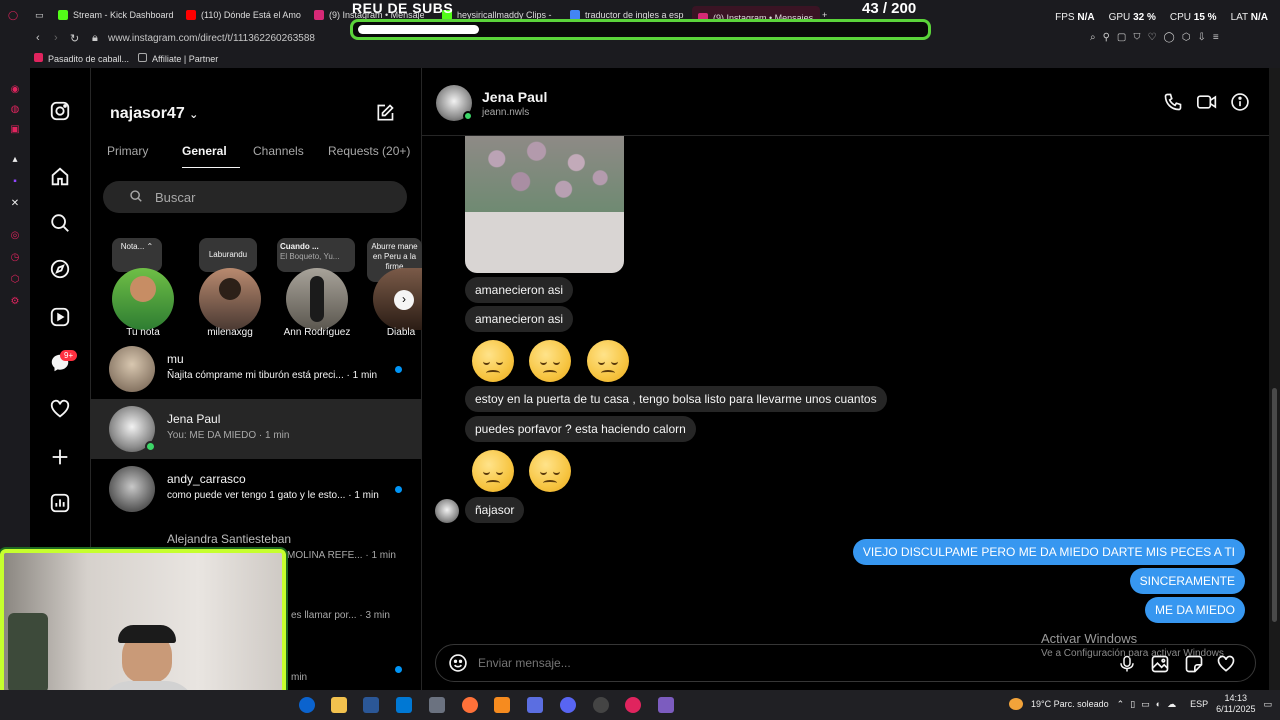 This screenshot has width=1280, height=720. I want to click on video-call-icon, so click(1207, 104).